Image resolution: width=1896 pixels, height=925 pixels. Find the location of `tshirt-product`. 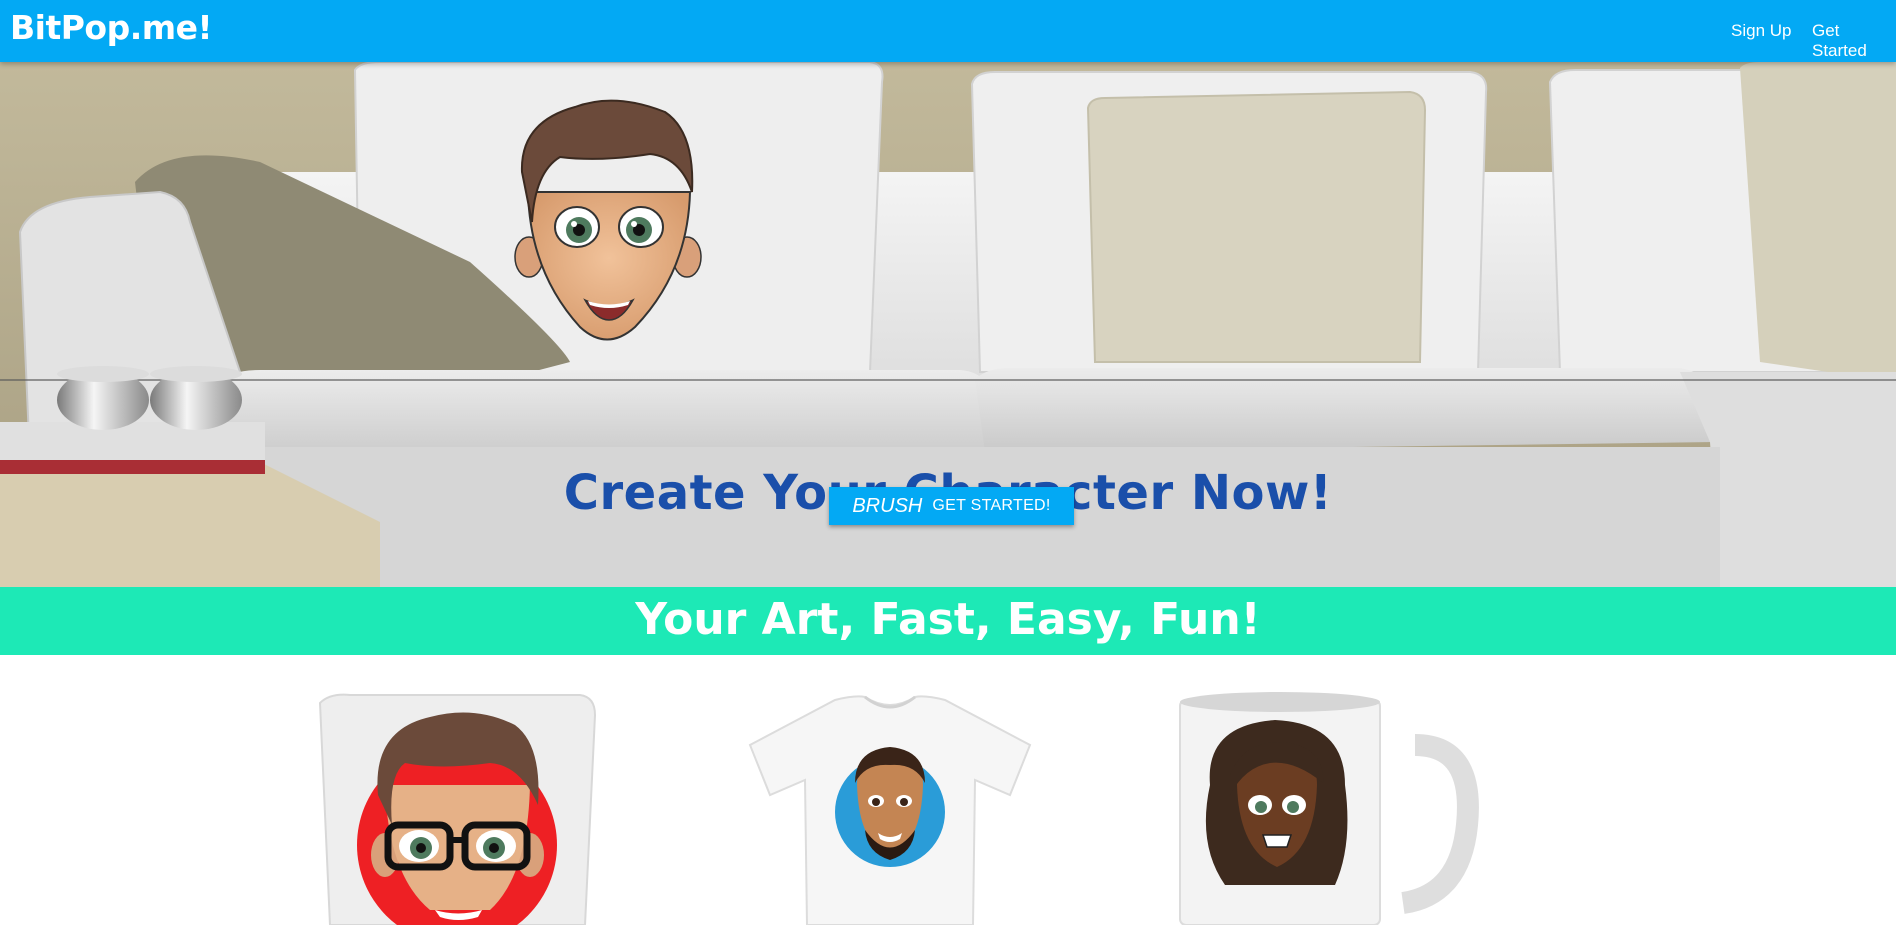

tshirt-product is located at coordinates (890, 790).